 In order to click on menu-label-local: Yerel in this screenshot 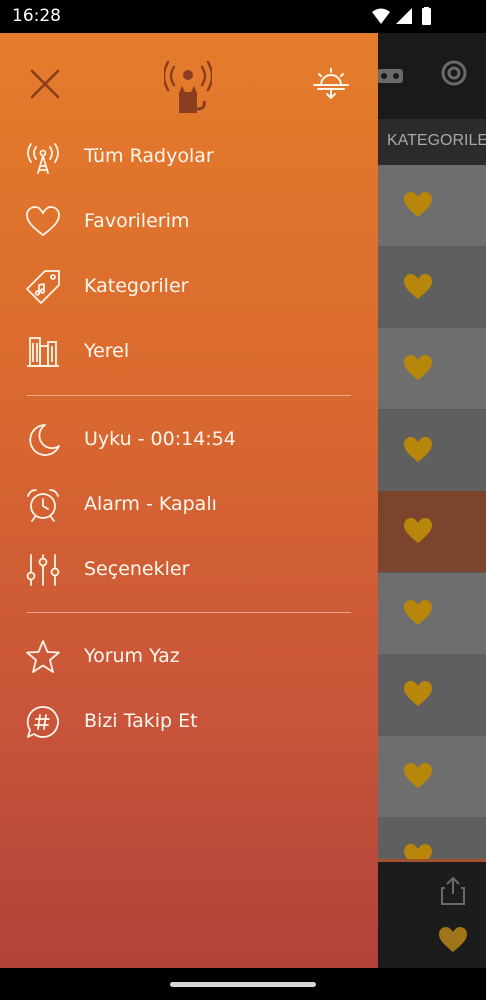, I will do `click(107, 351)`.